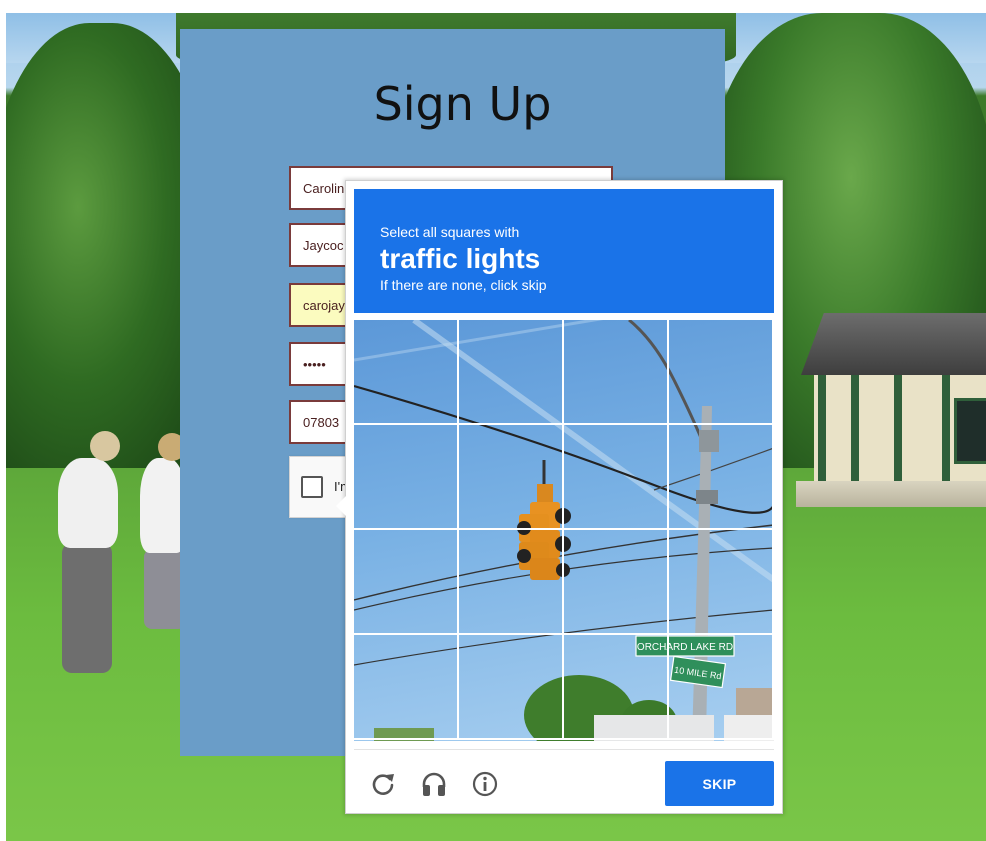 Image resolution: width=986 pixels, height=841 pixels. I want to click on recaptcha-checkbox, so click(312, 487).